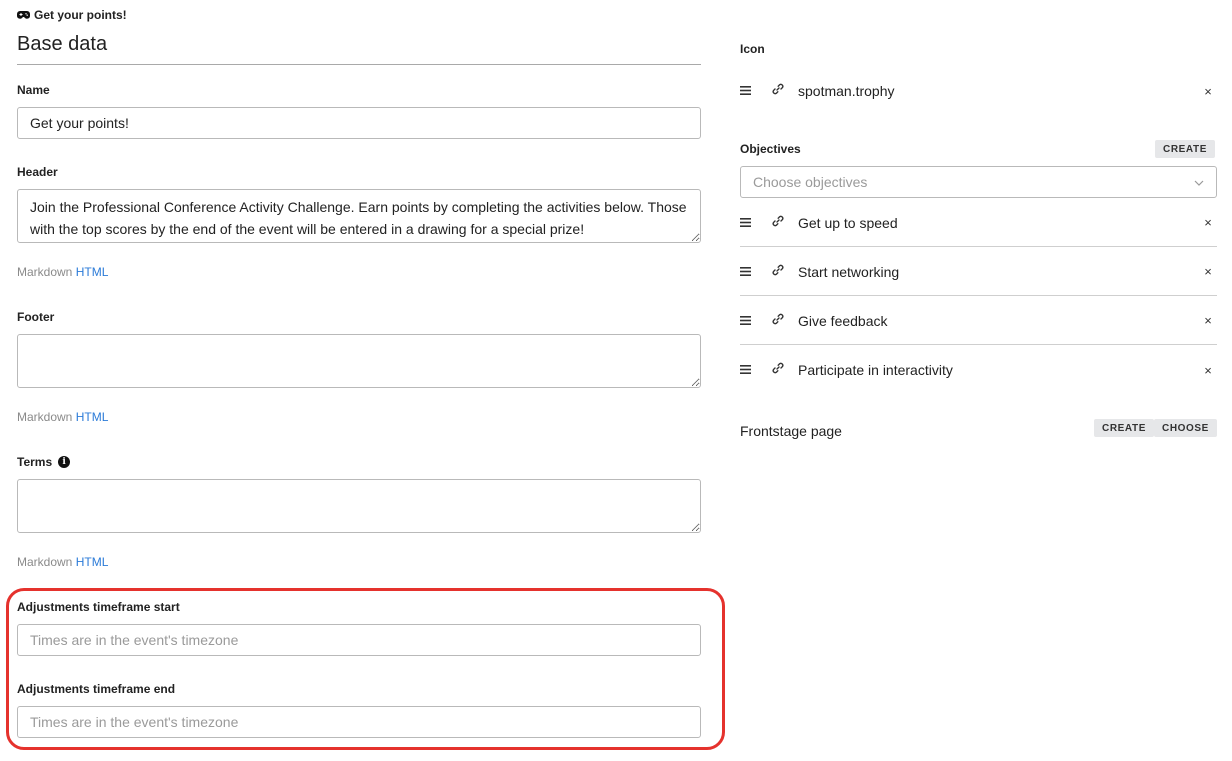 The image size is (1232, 761). What do you see at coordinates (37, 172) in the screenshot?
I see `header-label: Header` at bounding box center [37, 172].